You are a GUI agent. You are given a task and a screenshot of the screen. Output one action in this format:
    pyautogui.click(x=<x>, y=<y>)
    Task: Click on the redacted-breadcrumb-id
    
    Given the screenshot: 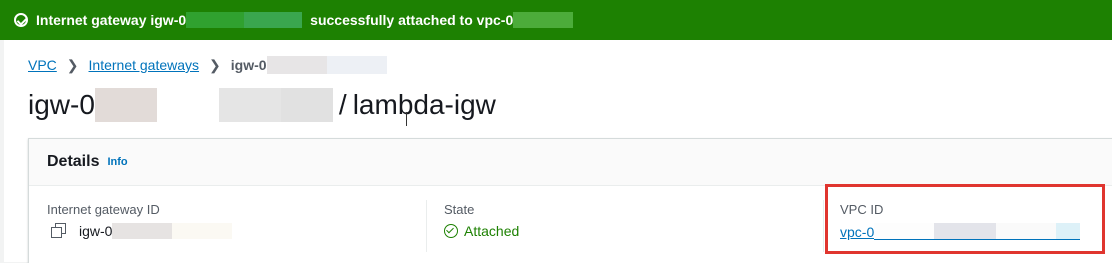 What is the action you would take?
    pyautogui.click(x=296, y=65)
    